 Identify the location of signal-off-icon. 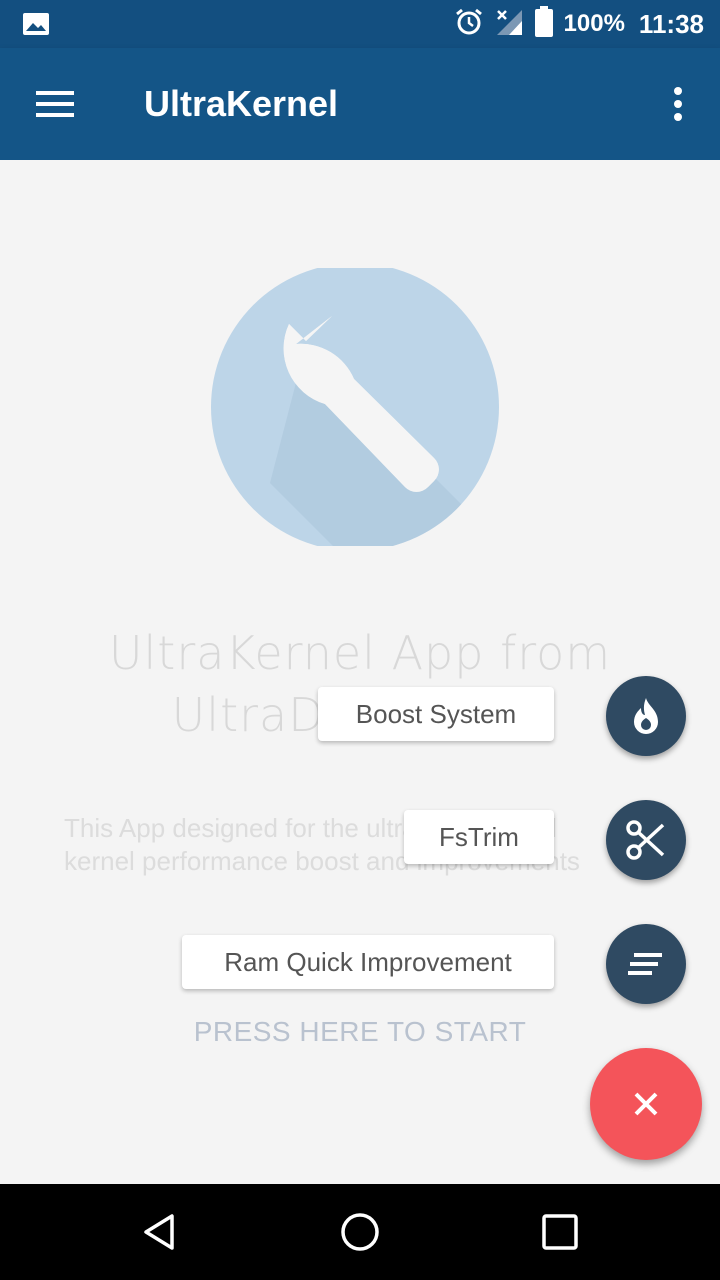
(509, 24).